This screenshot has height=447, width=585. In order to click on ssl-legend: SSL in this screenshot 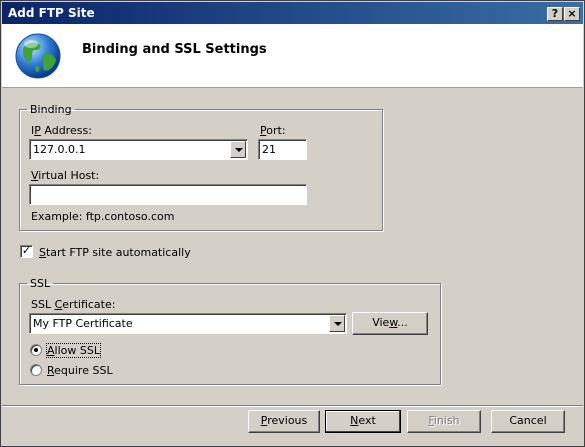, I will do `click(40, 283)`.